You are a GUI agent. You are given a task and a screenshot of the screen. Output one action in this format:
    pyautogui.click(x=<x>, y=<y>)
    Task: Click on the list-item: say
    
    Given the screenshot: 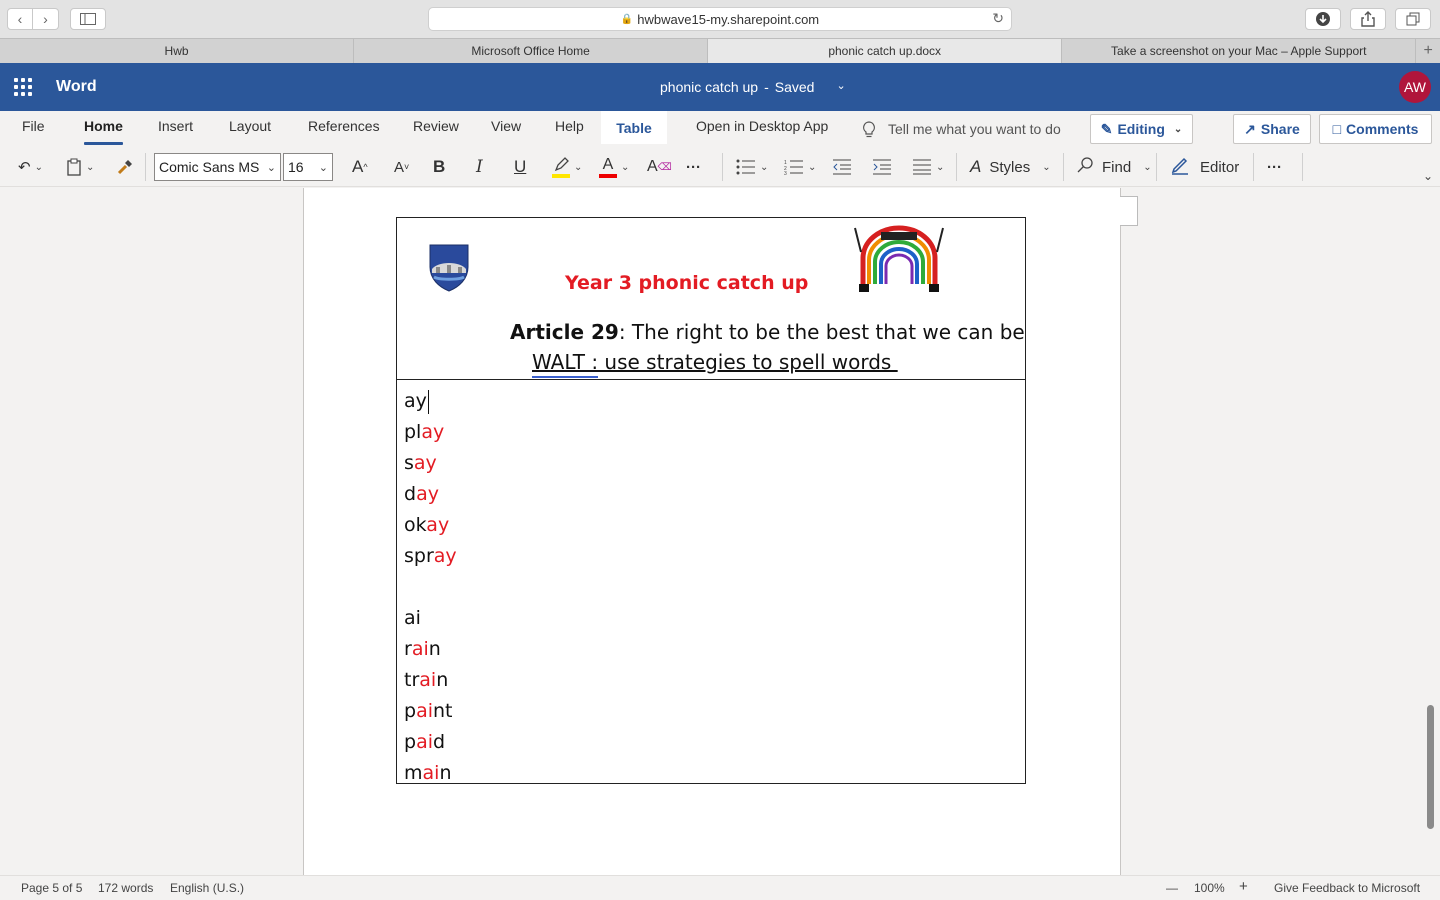 What is the action you would take?
    pyautogui.click(x=420, y=463)
    